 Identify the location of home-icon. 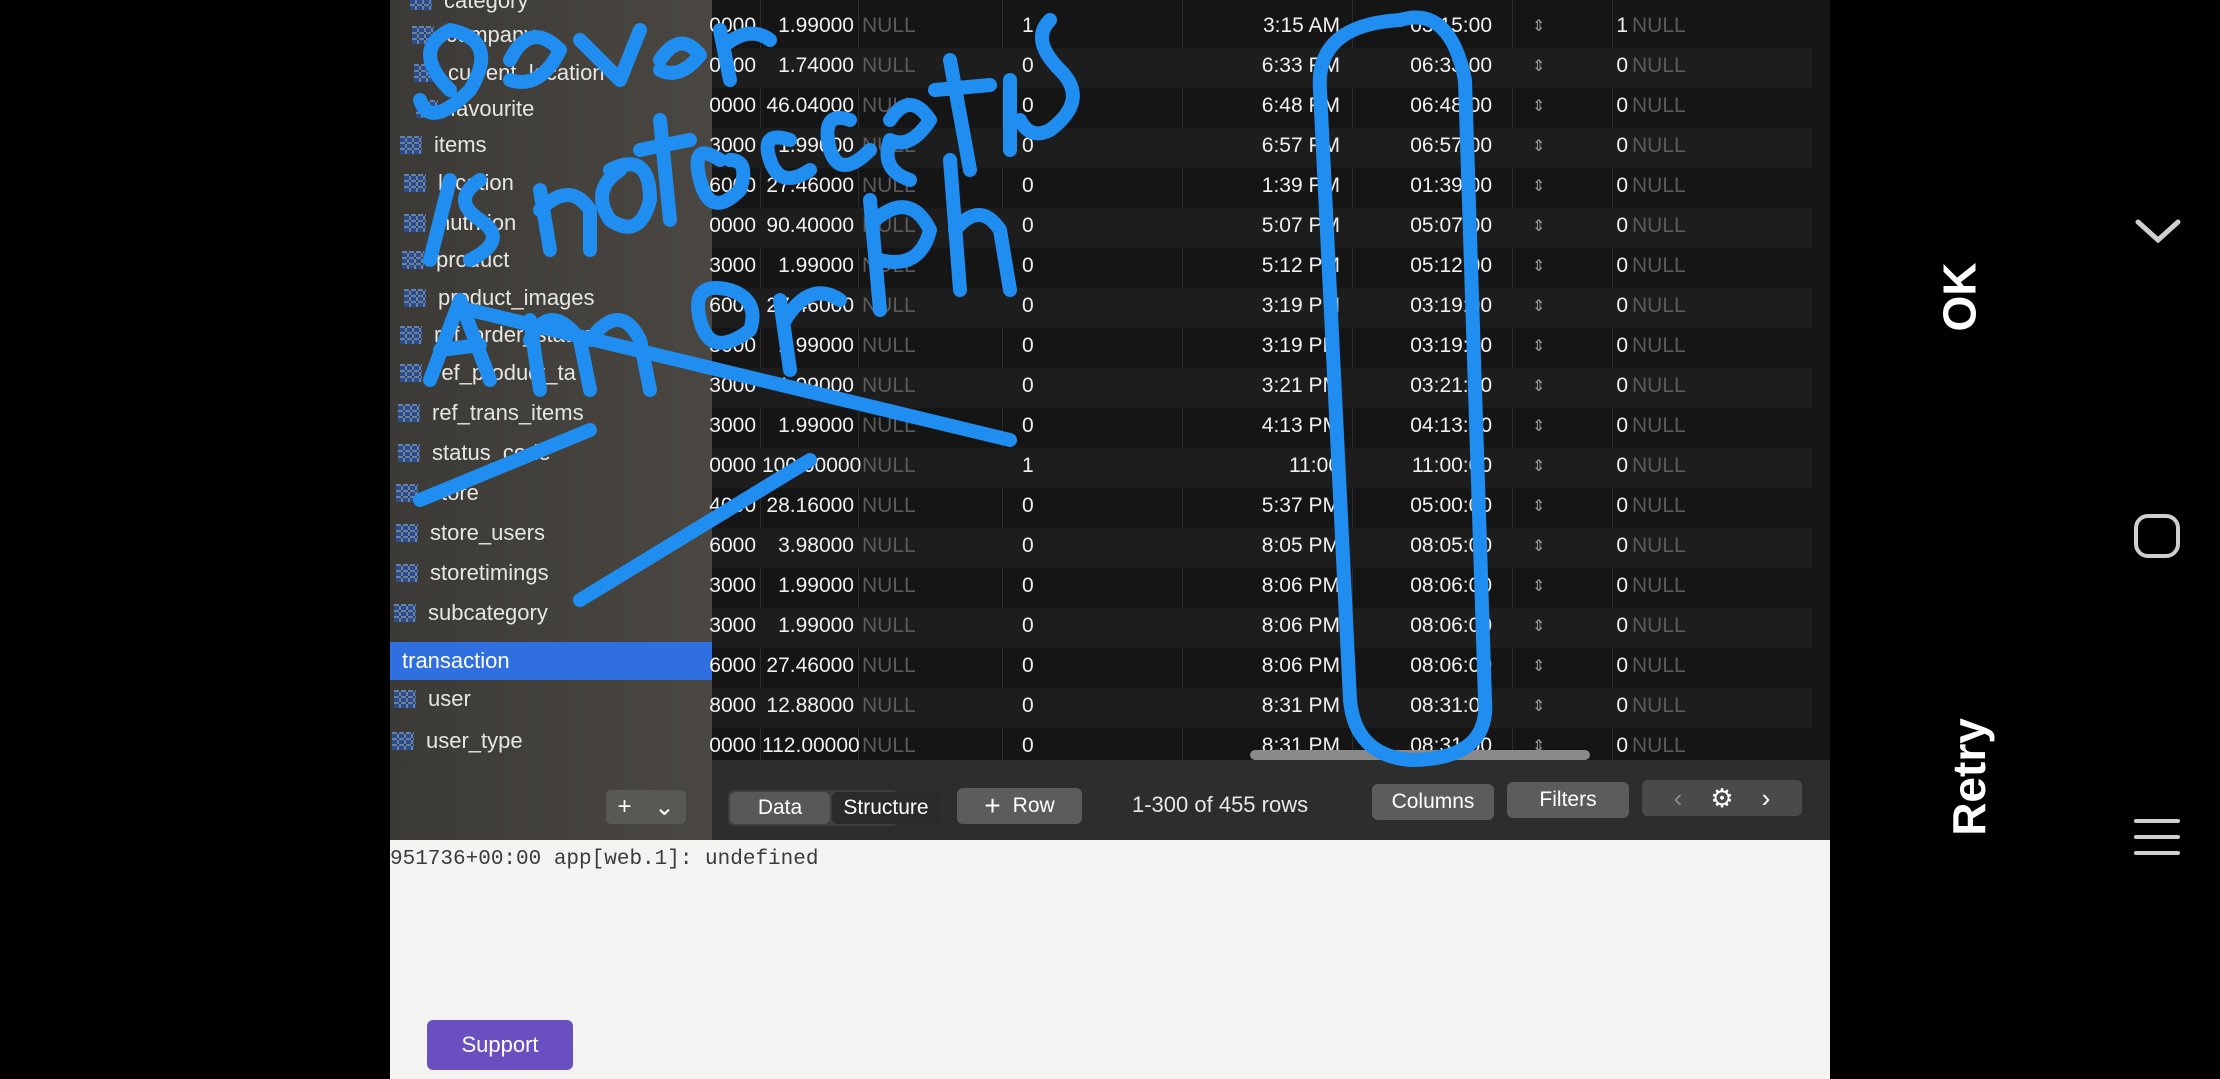
(2158, 536).